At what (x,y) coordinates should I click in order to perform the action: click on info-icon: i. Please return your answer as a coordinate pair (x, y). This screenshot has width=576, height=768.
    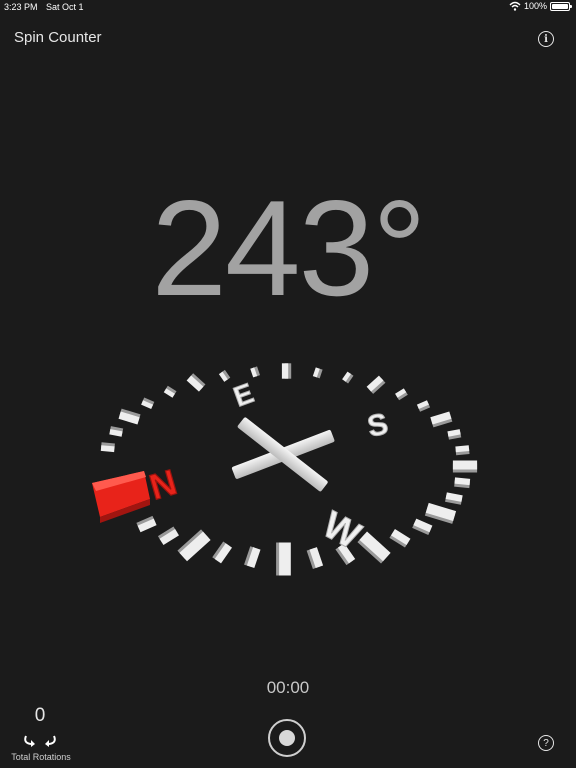
    Looking at the image, I should click on (546, 39).